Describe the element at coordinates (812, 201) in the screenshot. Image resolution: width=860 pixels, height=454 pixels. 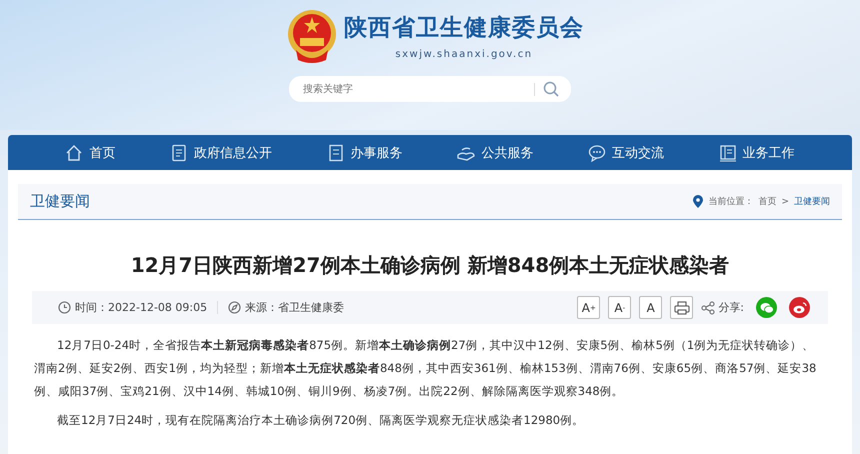
I see `breadcrumb-link: 卫健要闻` at that location.